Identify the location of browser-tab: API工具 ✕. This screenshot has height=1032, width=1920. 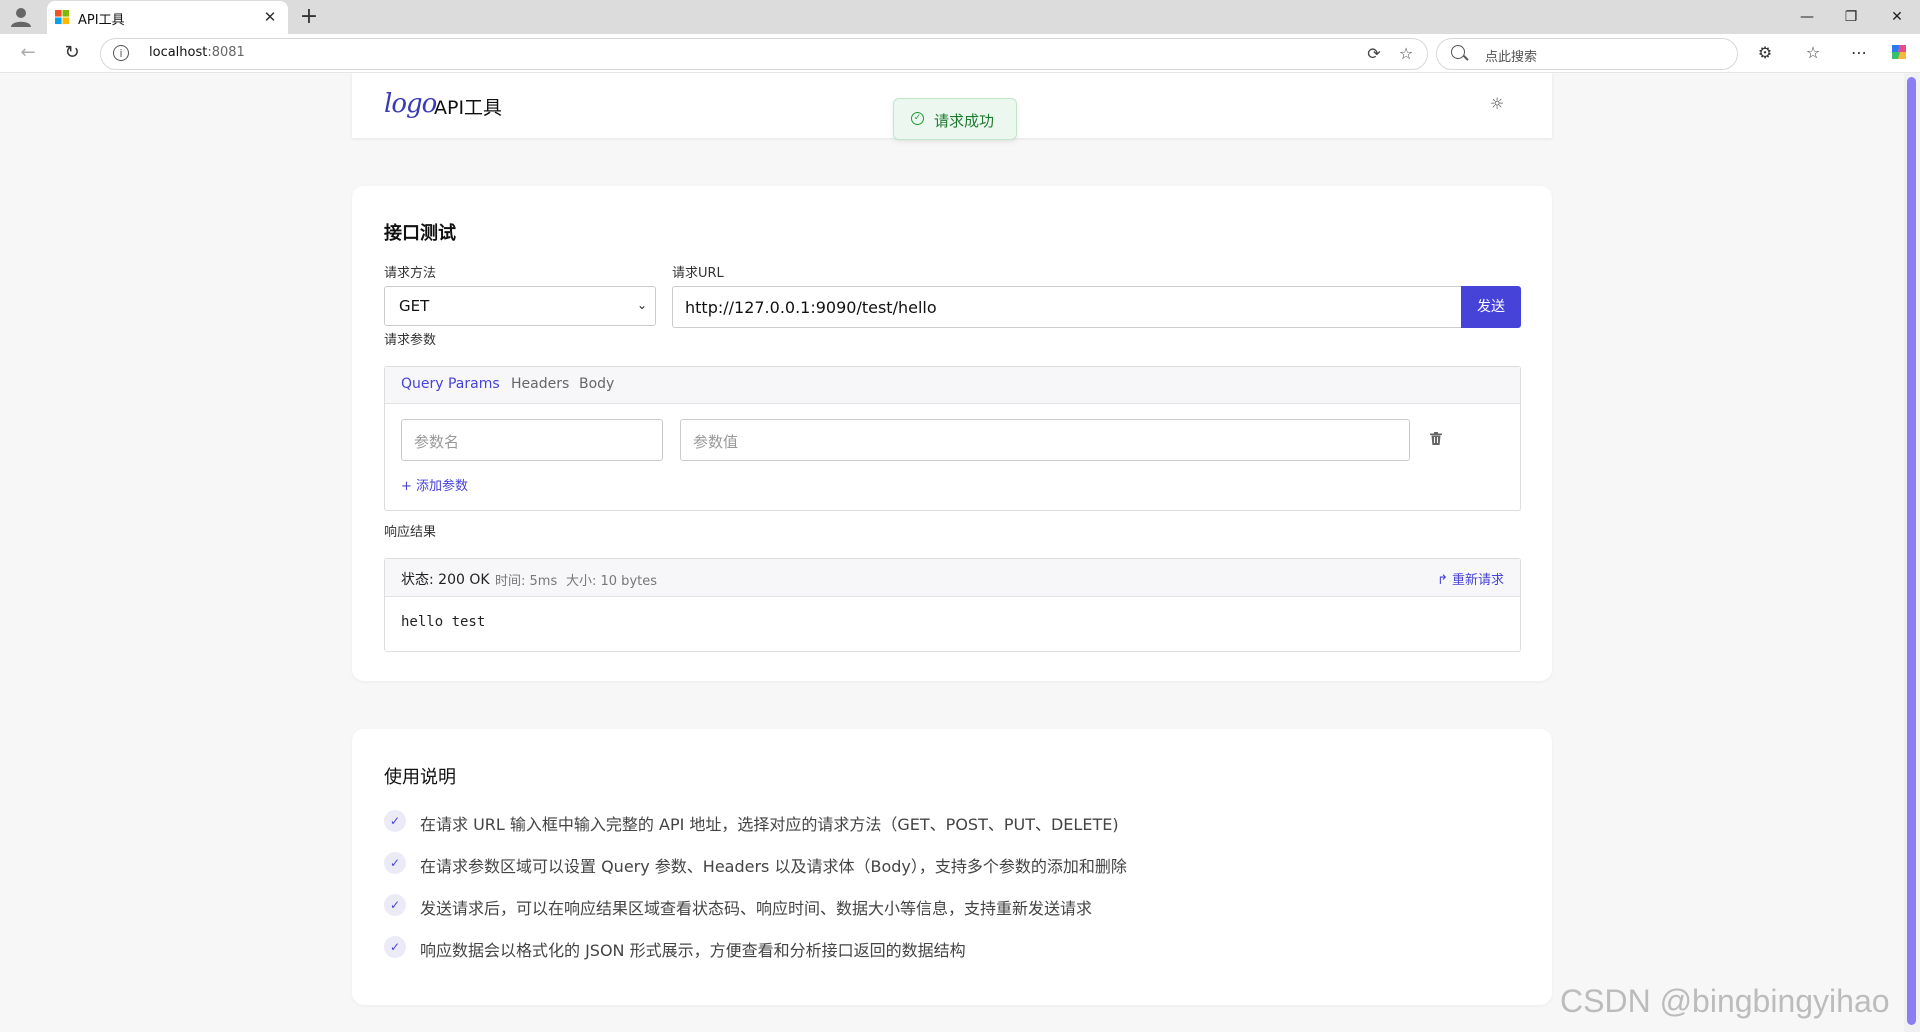
(167, 17).